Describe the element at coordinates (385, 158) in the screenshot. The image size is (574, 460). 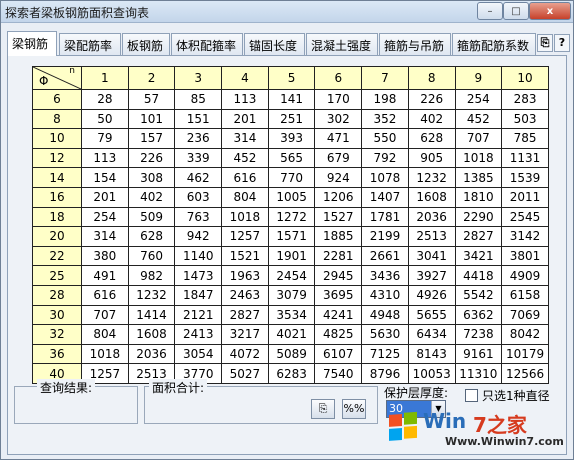
I see `area-cell: 792` at that location.